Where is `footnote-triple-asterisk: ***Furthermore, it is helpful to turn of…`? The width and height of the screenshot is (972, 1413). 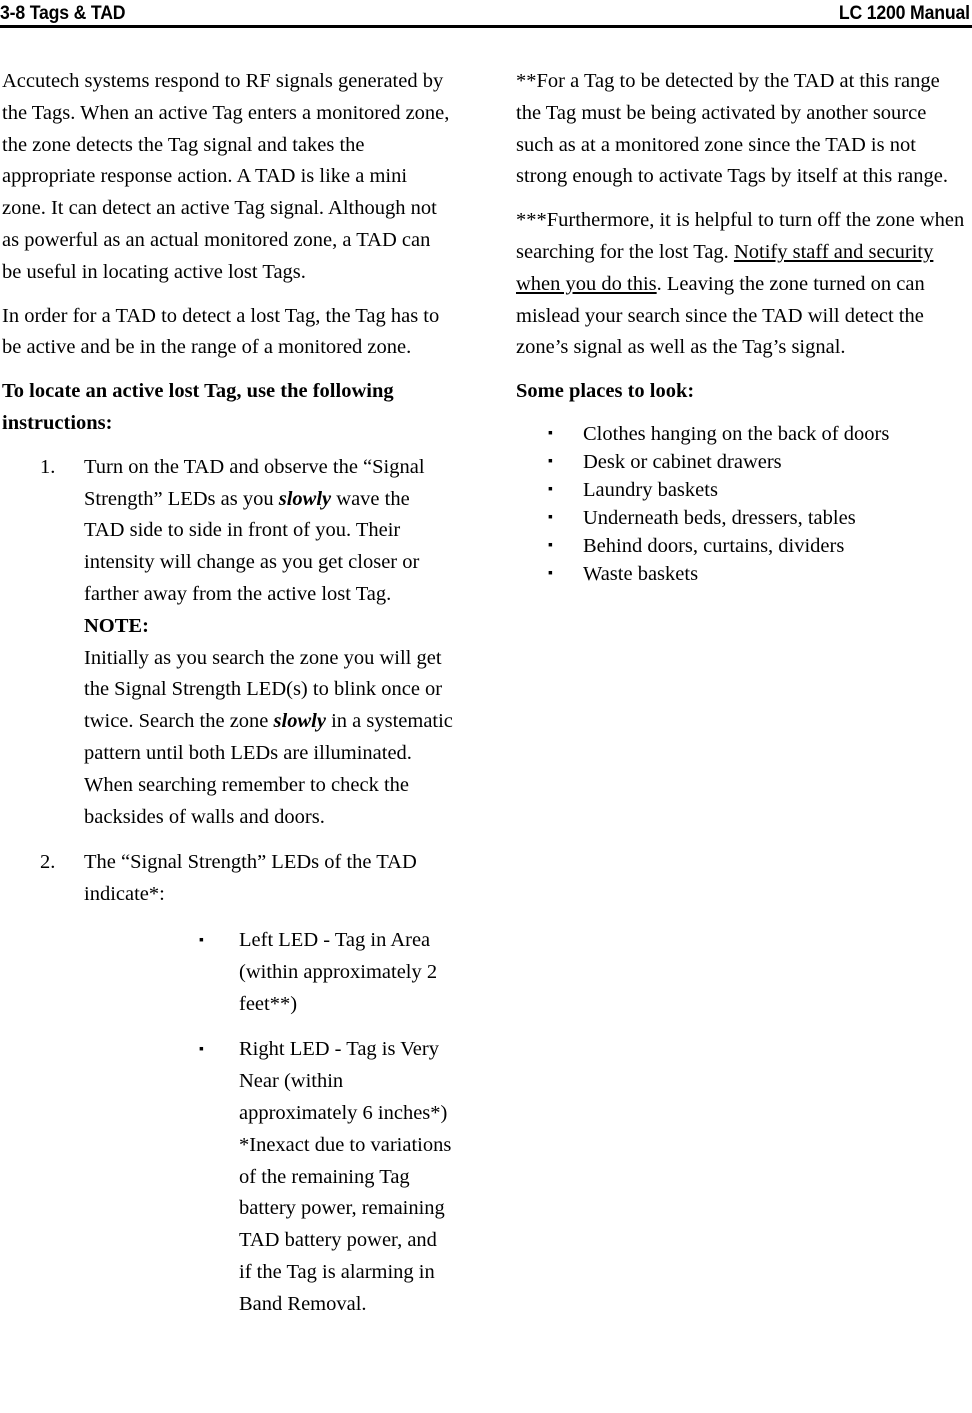
footnote-triple-asterisk: ***Furthermore, it is helpful to turn of… is located at coordinates (742, 284).